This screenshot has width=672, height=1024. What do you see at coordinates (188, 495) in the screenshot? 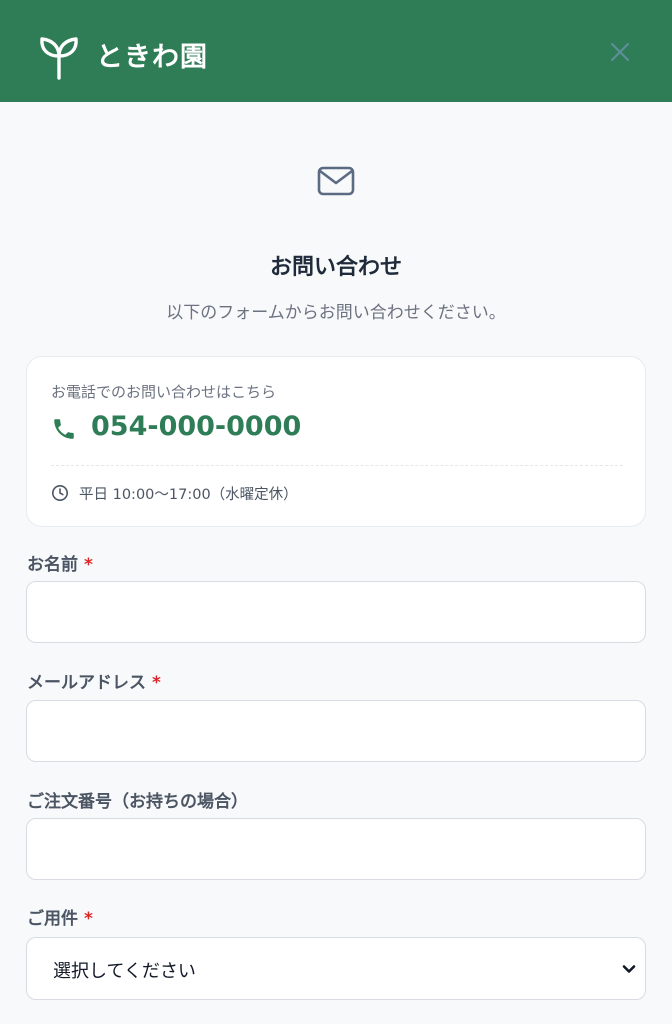
I see `business-hours: 平日 10:00〜17:00（水曜定休）` at bounding box center [188, 495].